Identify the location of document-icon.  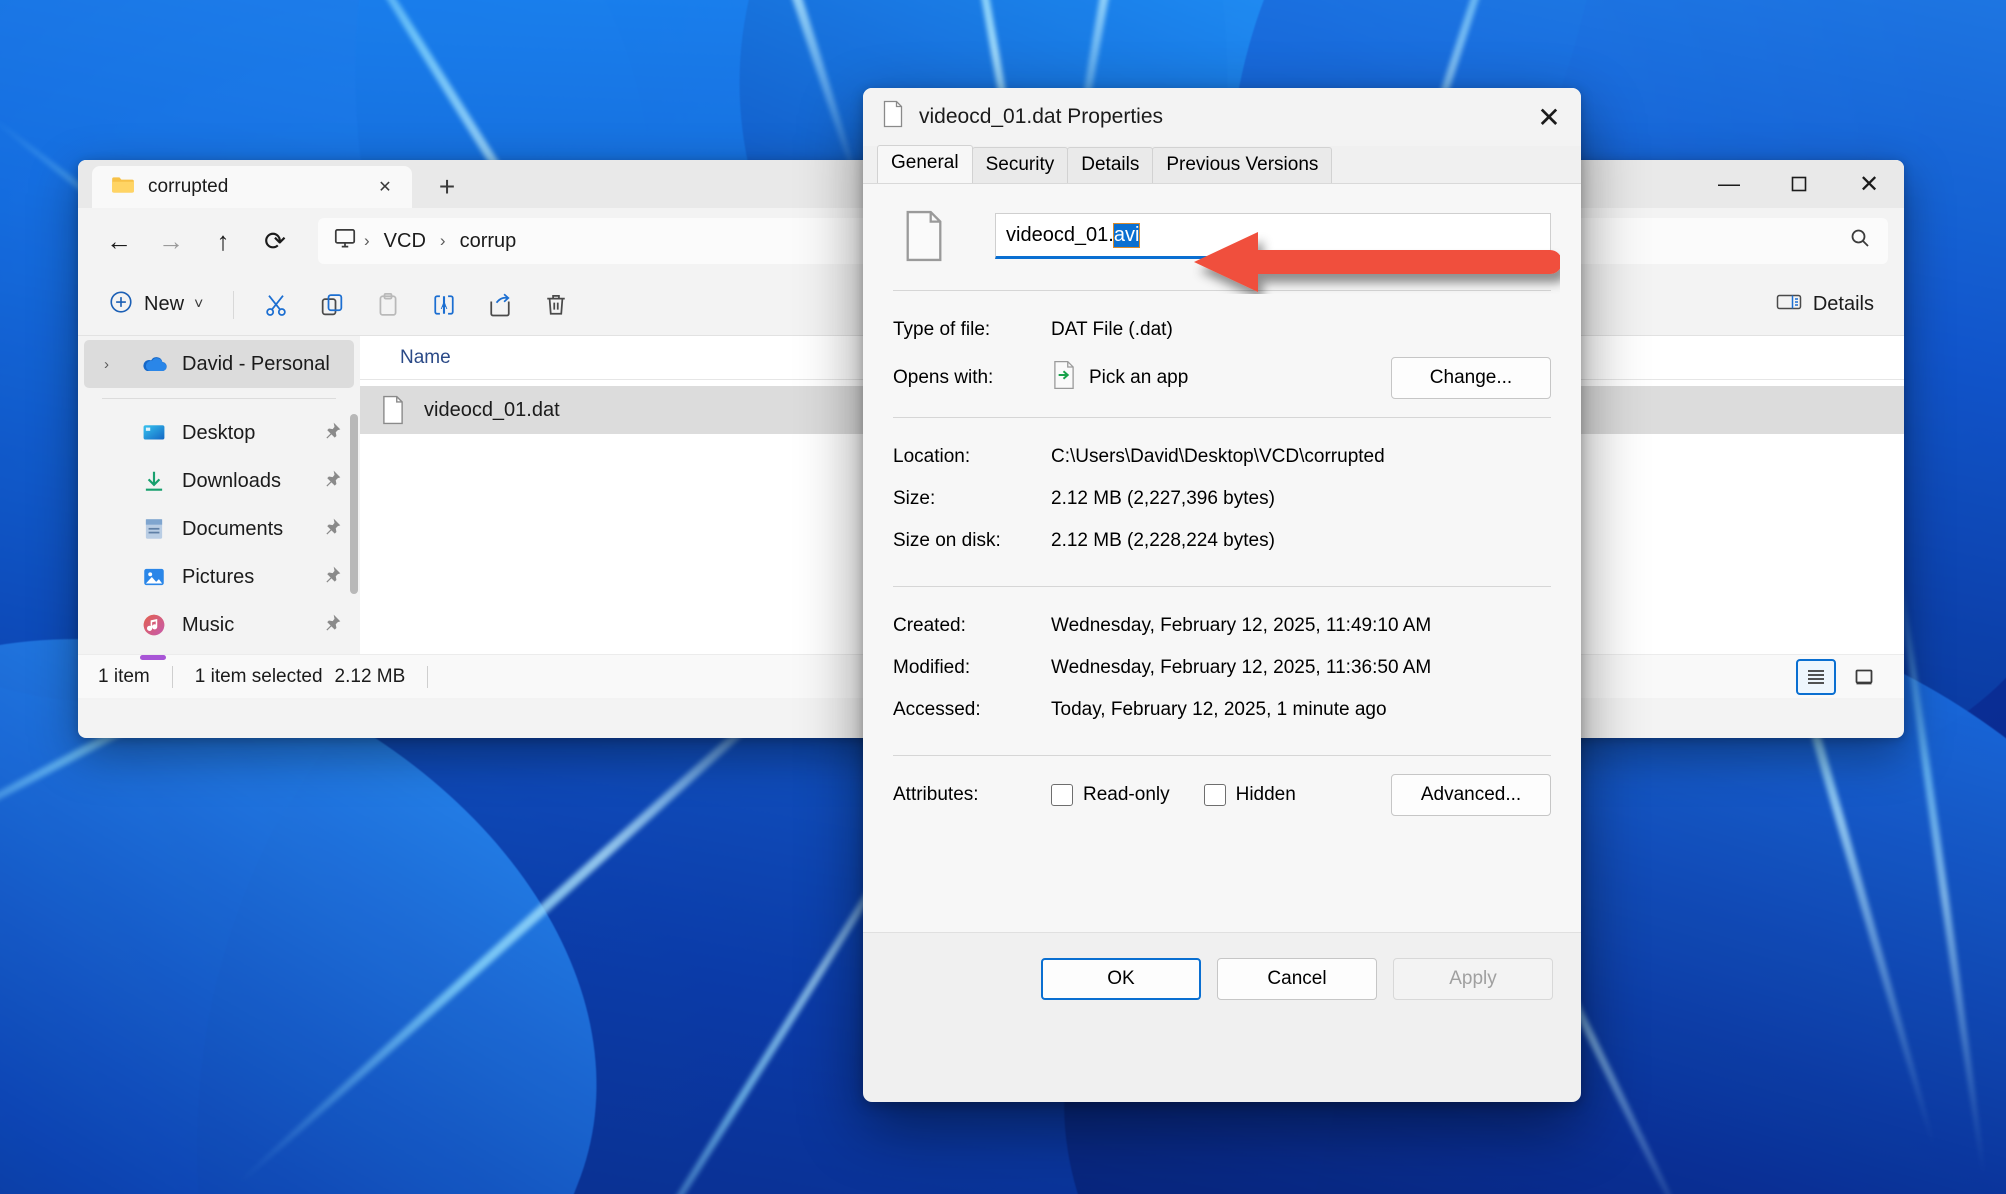
(924, 236).